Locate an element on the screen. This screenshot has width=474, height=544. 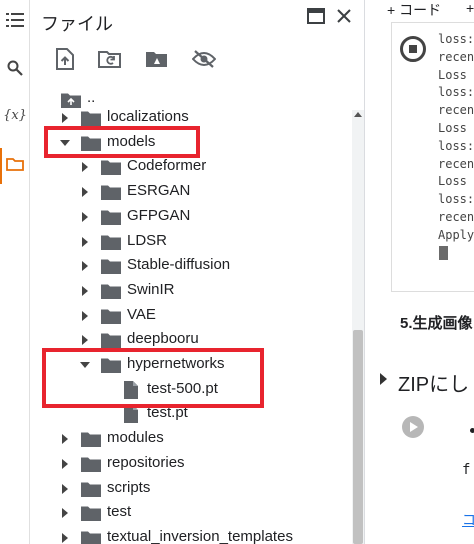
folder-label: ESRGAN is located at coordinates (159, 191).